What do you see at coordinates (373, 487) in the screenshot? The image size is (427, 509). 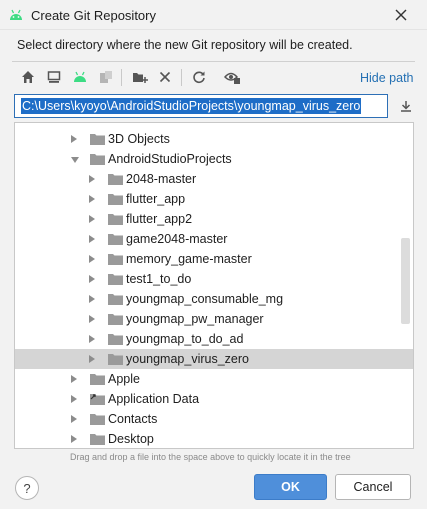 I see `cancel-button: Cancel` at bounding box center [373, 487].